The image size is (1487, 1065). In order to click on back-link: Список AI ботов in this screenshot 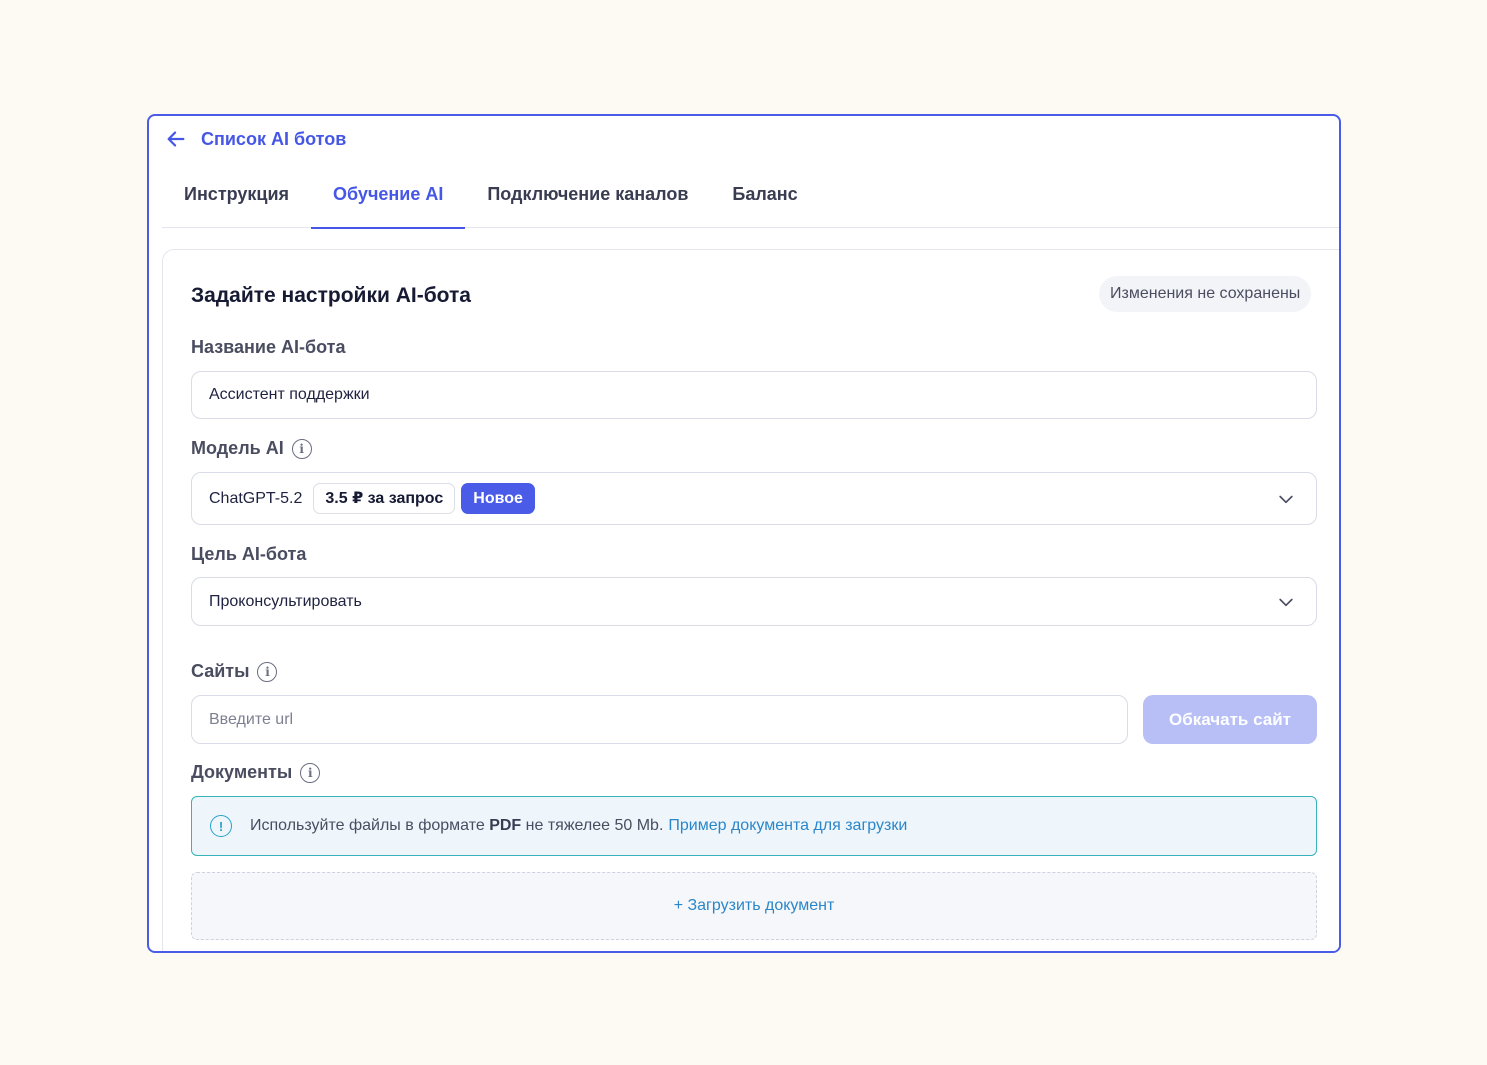, I will do `click(255, 139)`.